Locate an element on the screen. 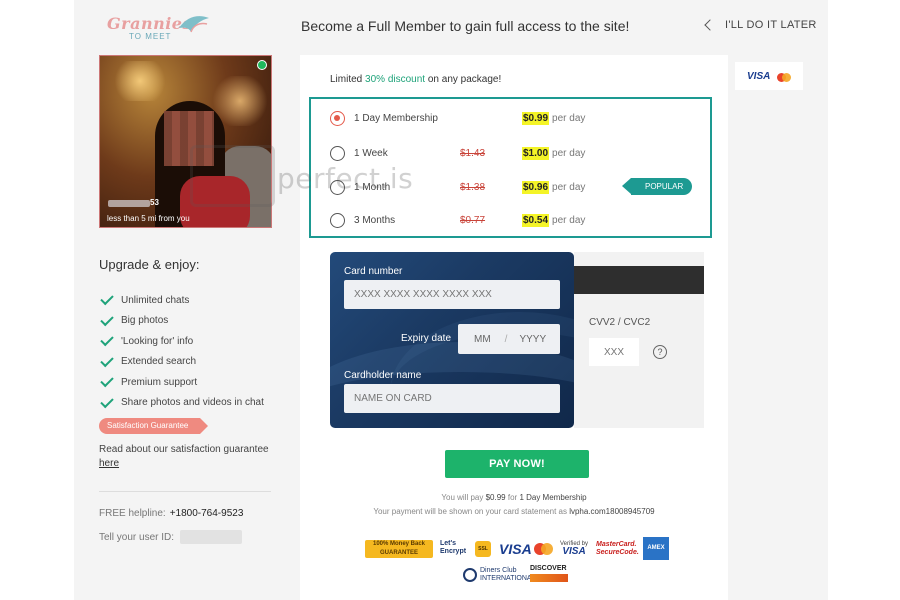 This screenshot has width=900, height=600. cvv-label: CVV2 / CVC2 is located at coordinates (620, 322).